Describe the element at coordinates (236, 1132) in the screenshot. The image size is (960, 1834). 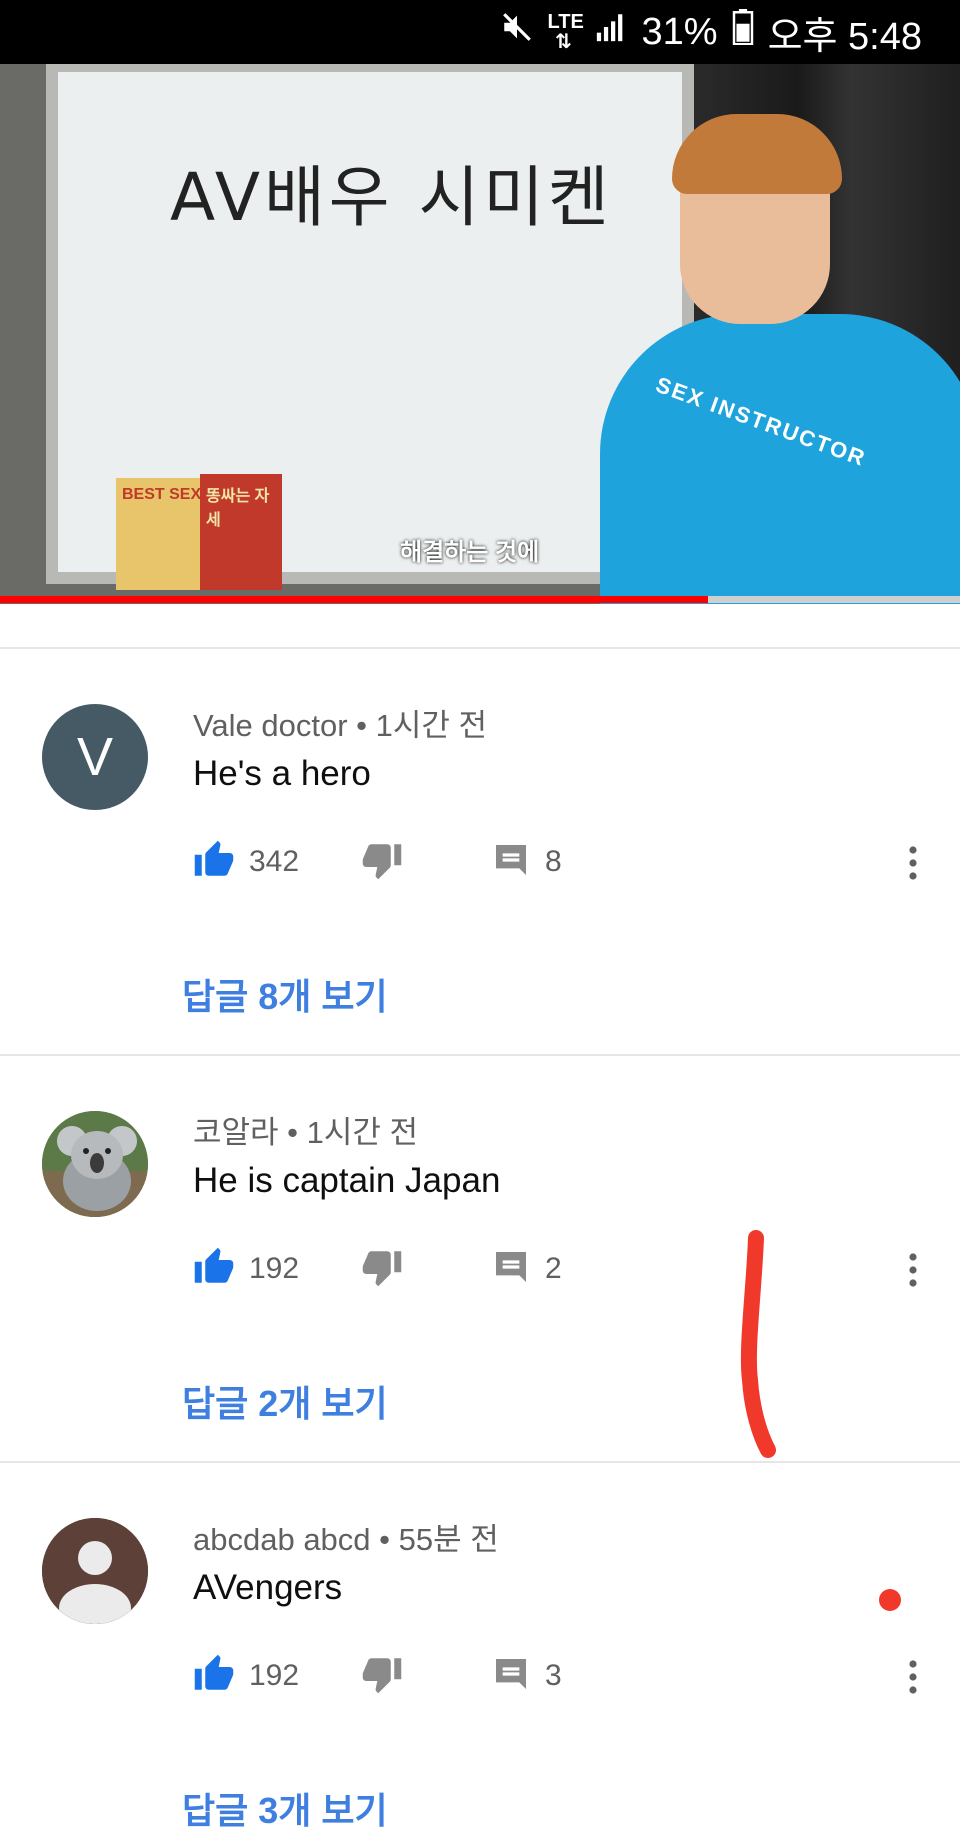
I see `comment-author: 코알라` at that location.